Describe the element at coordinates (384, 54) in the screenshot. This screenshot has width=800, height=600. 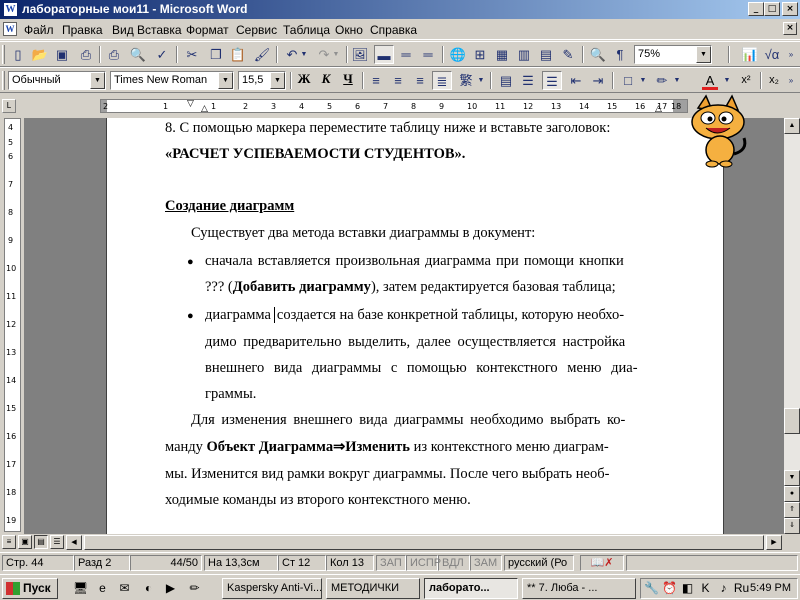
I see `tables-borders-icon: ▬` at that location.